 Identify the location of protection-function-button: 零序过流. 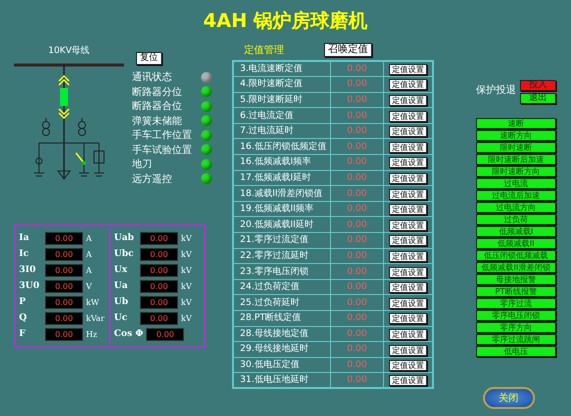
(516, 303).